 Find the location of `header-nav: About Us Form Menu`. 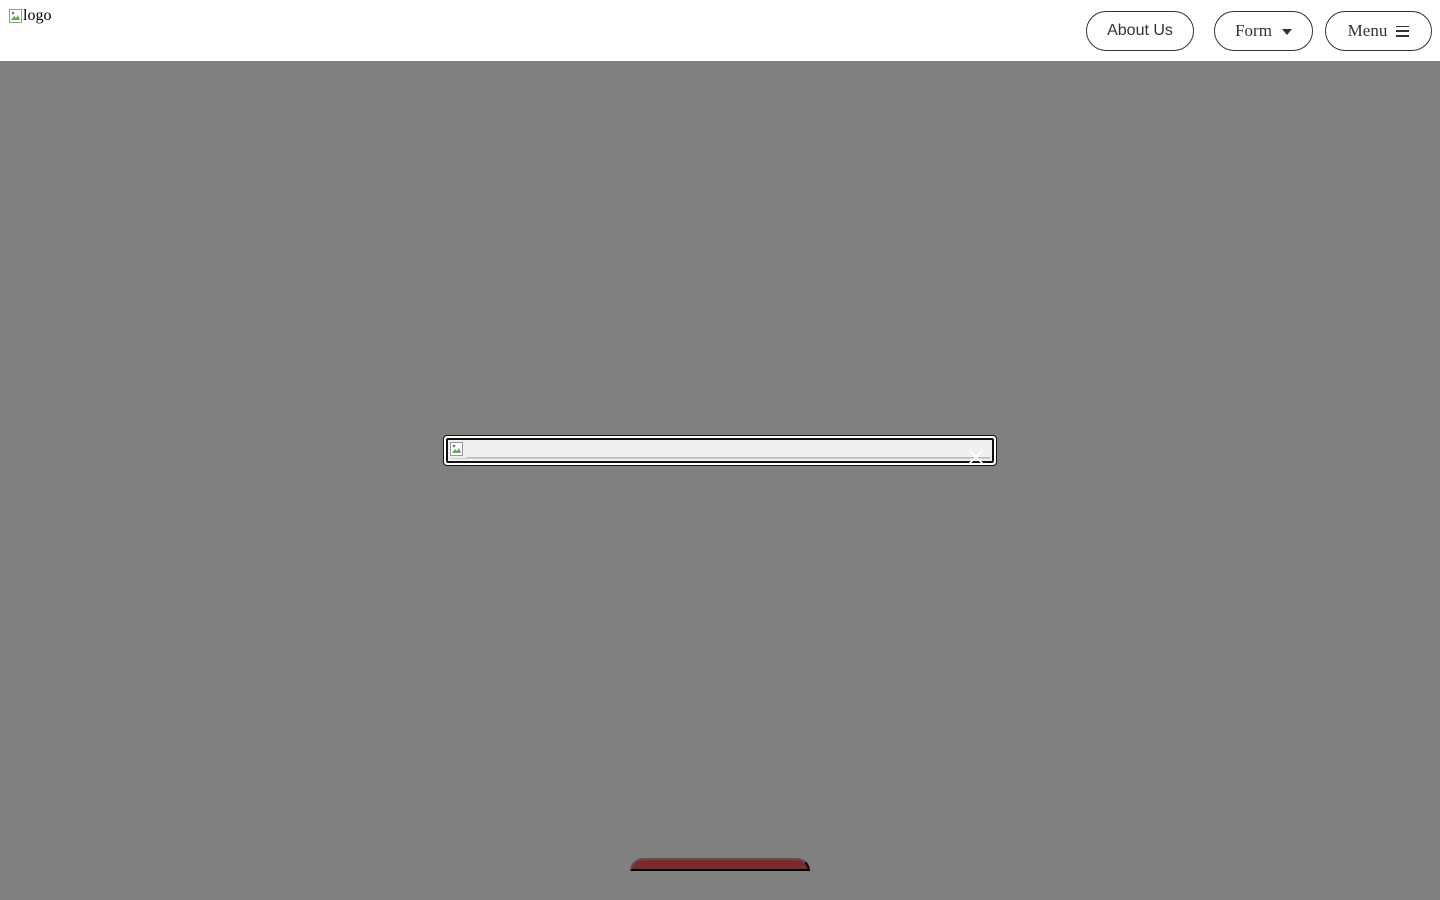

header-nav: About Us Form Menu is located at coordinates (1259, 31).